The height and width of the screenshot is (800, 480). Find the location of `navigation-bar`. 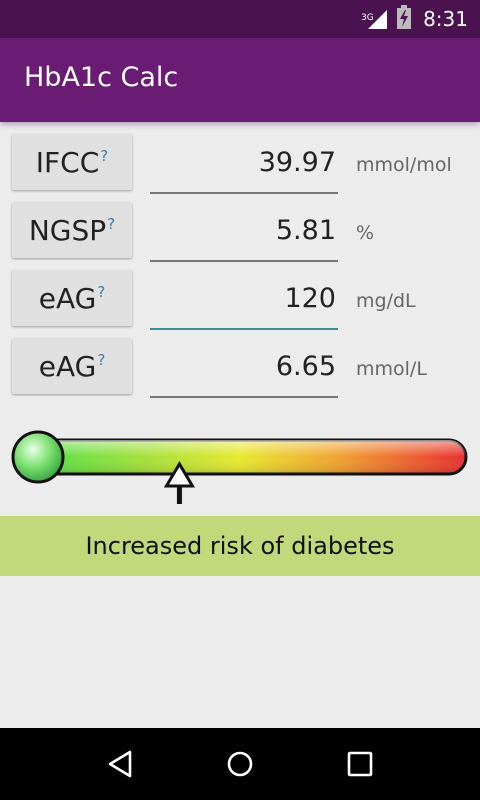

navigation-bar is located at coordinates (240, 764).